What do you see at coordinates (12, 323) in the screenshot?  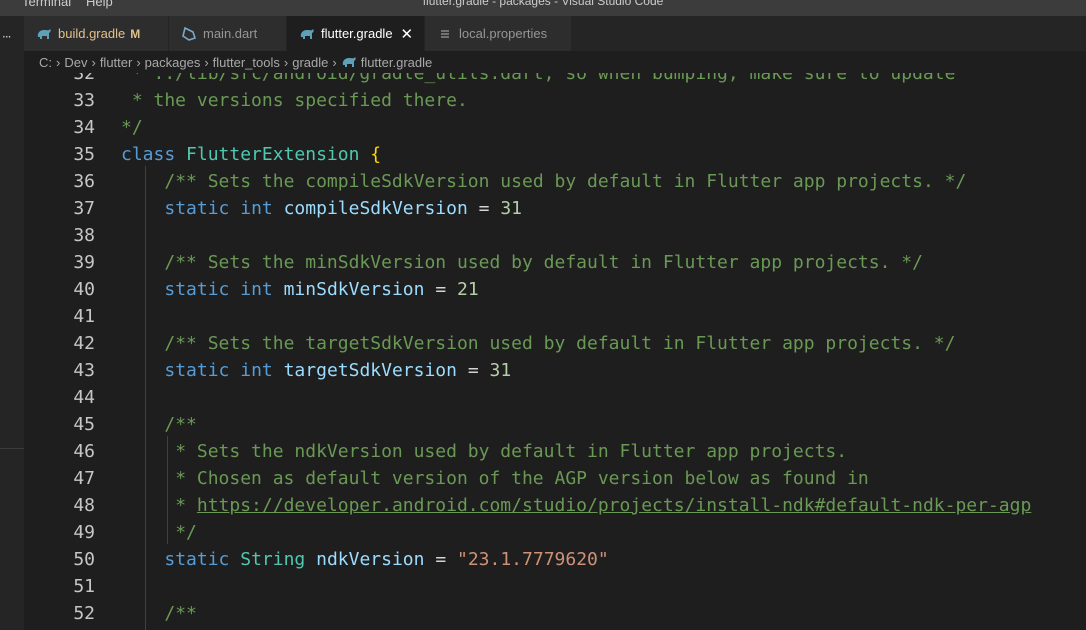 I see `activity-bar: ···` at bounding box center [12, 323].